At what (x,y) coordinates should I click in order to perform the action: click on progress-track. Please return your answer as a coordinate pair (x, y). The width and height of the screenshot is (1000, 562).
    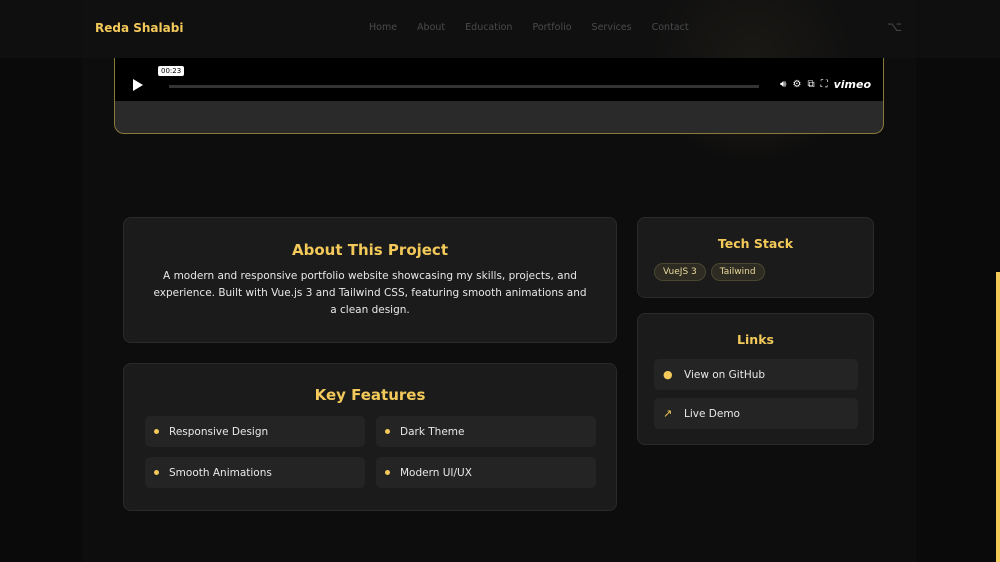
    Looking at the image, I should click on (464, 86).